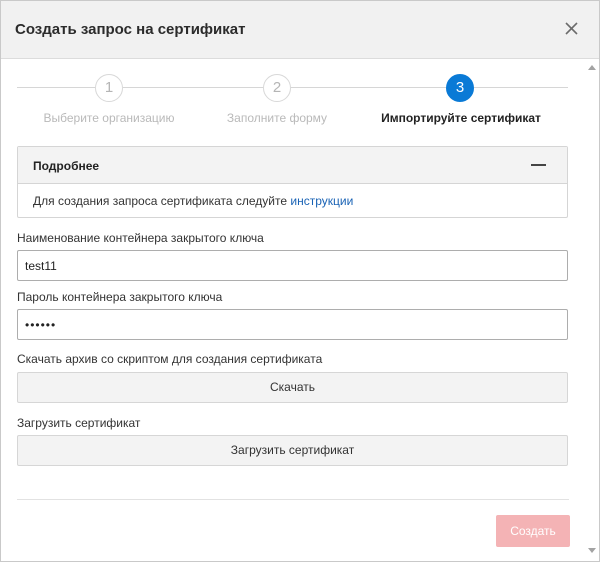 This screenshot has width=600, height=562. What do you see at coordinates (300, 30) in the screenshot?
I see `dialog-header: Создать запрос на сертификат` at bounding box center [300, 30].